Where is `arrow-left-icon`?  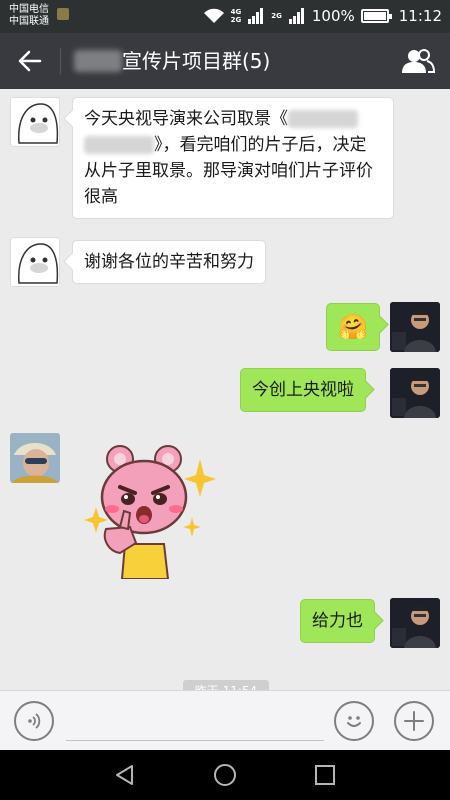 arrow-left-icon is located at coordinates (30, 61).